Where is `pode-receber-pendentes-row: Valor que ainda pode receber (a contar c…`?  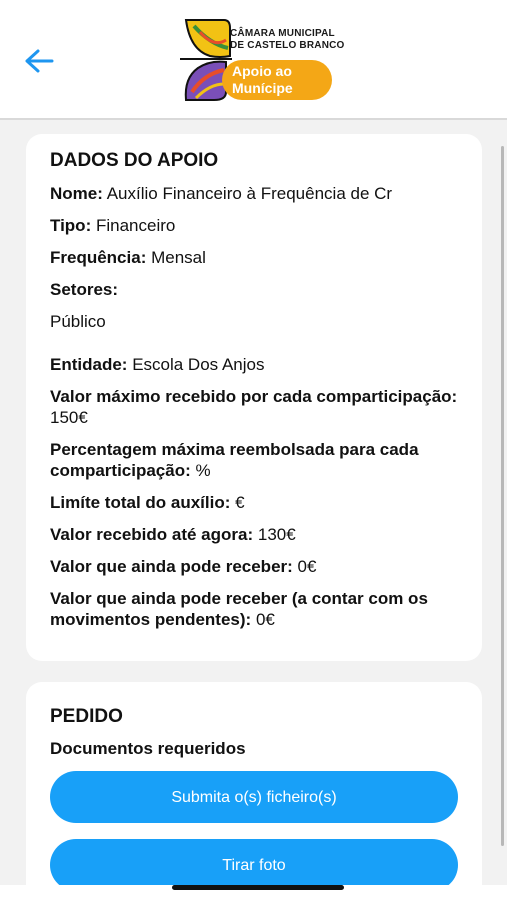
pode-receber-pendentes-row: Valor que ainda pode receber (a contar c… is located at coordinates (254, 609).